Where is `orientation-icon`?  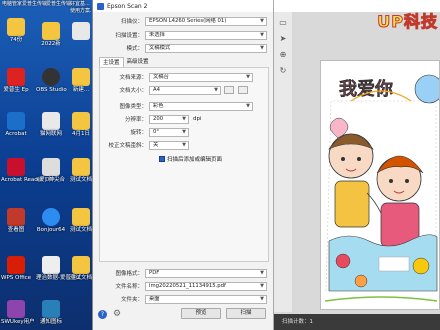
orientation-icon is located at coordinates (229, 90).